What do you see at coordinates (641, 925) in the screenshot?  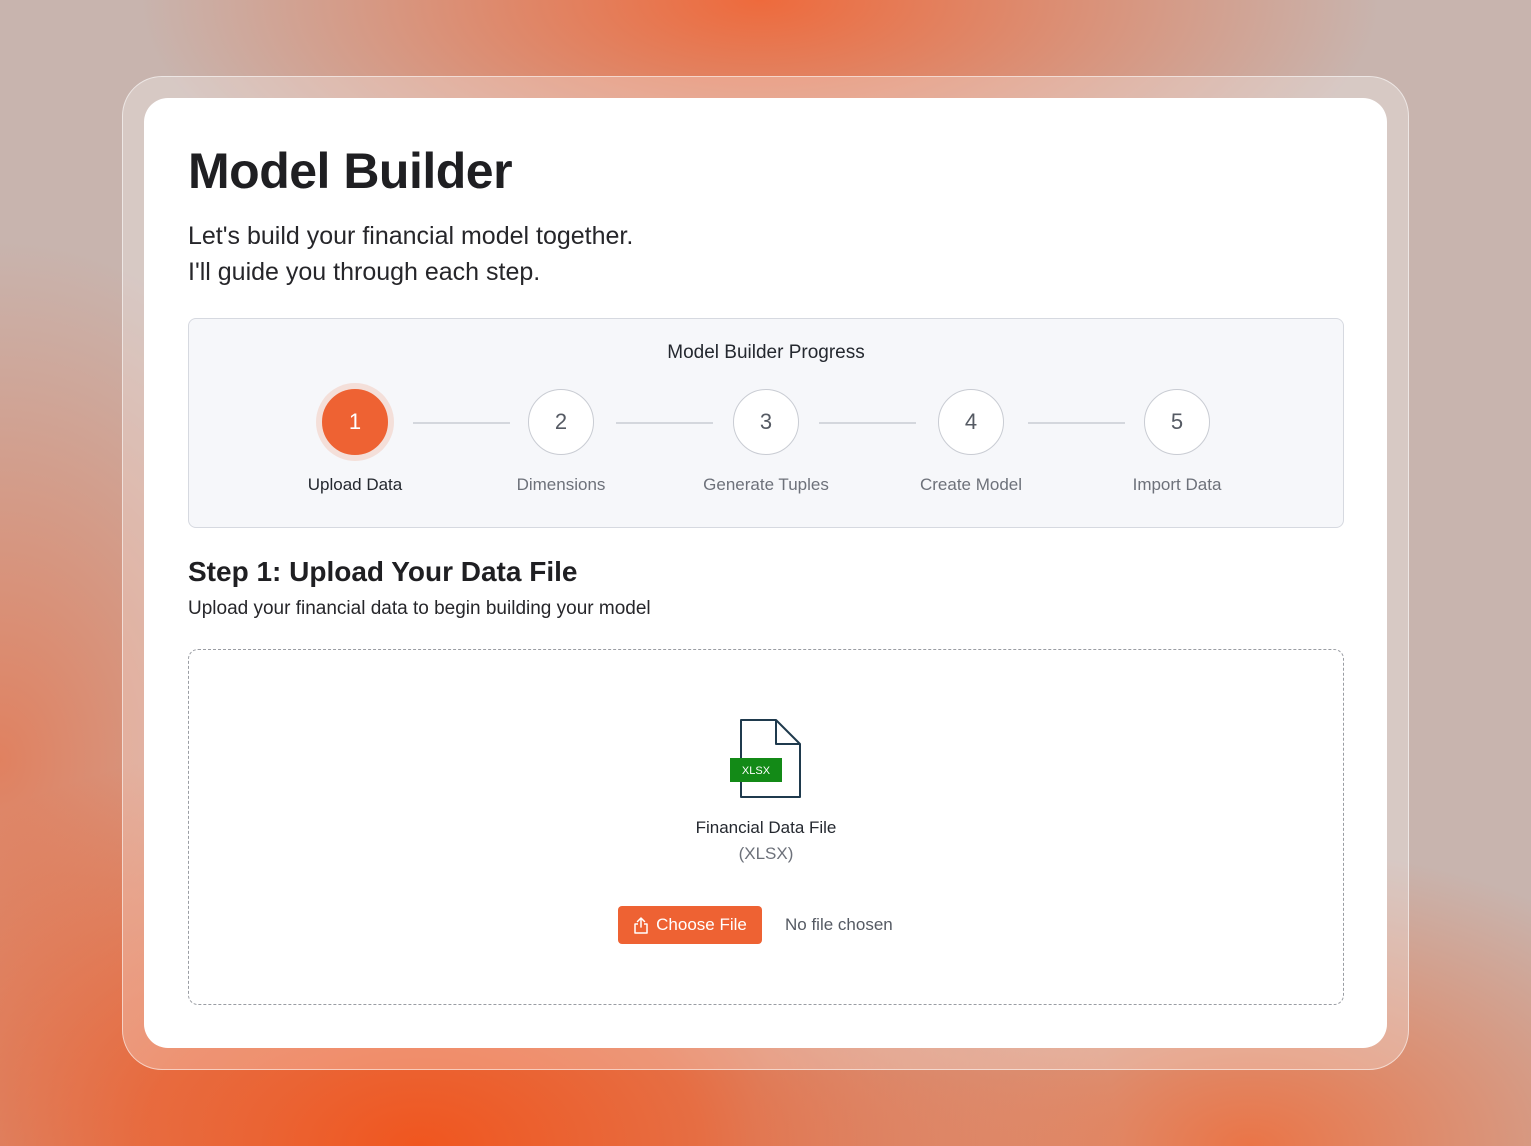 I see `upload-icon` at bounding box center [641, 925].